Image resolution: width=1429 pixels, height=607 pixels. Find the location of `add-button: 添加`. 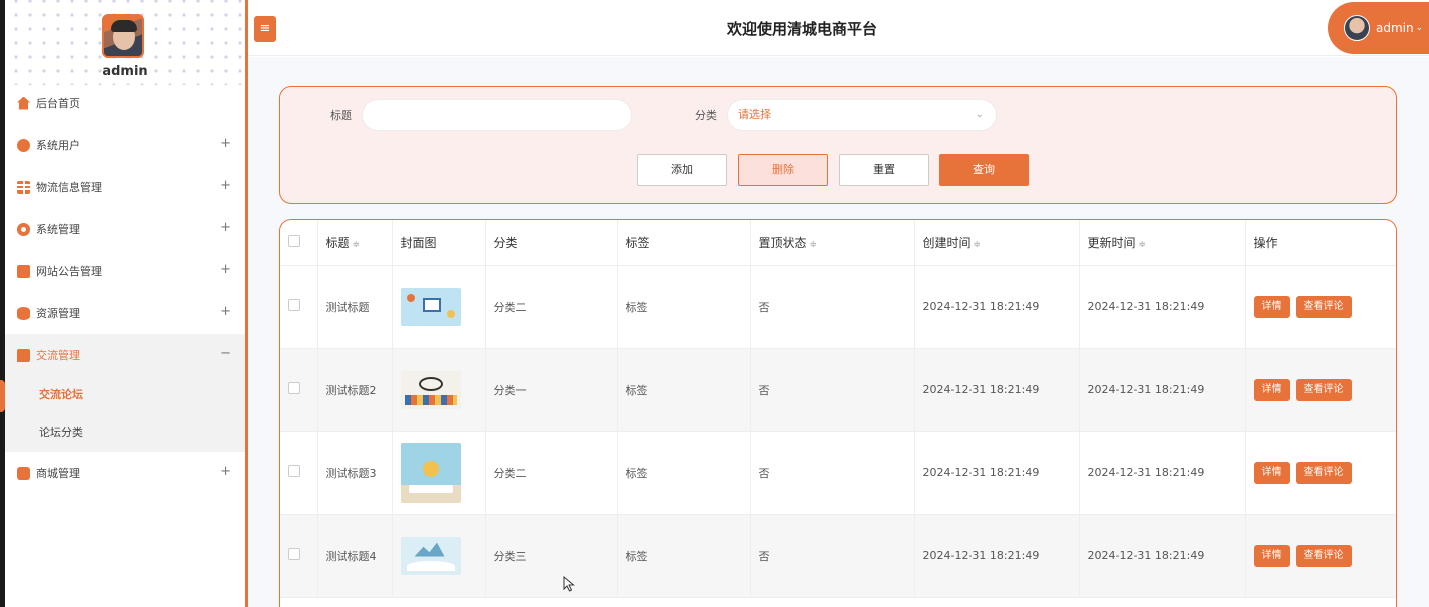

add-button: 添加 is located at coordinates (682, 170).